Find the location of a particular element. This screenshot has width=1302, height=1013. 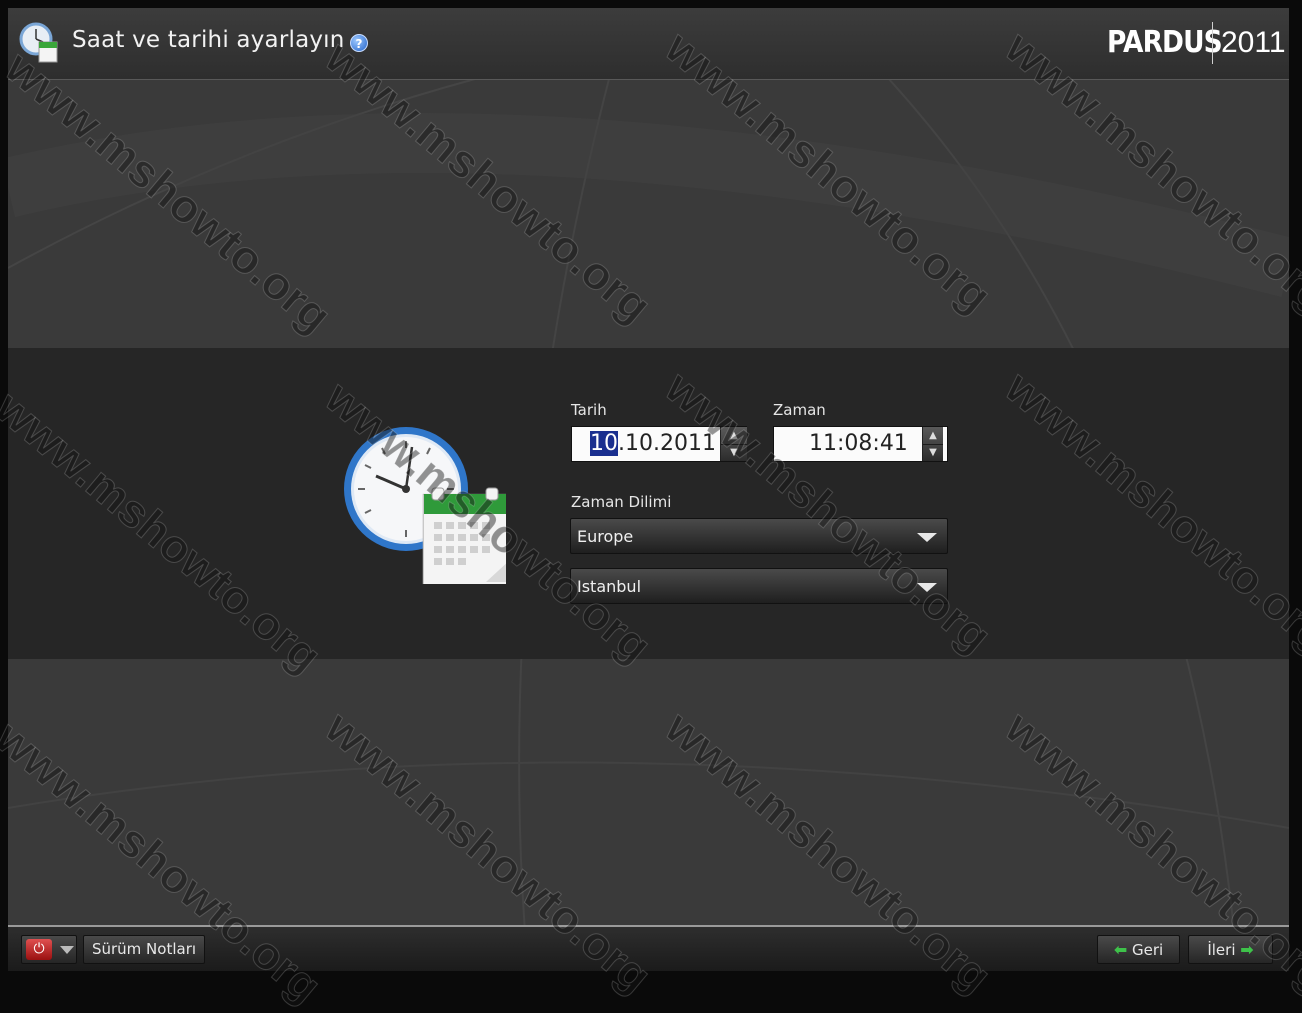

pardus-logo: PARDUS is located at coordinates (1165, 42).